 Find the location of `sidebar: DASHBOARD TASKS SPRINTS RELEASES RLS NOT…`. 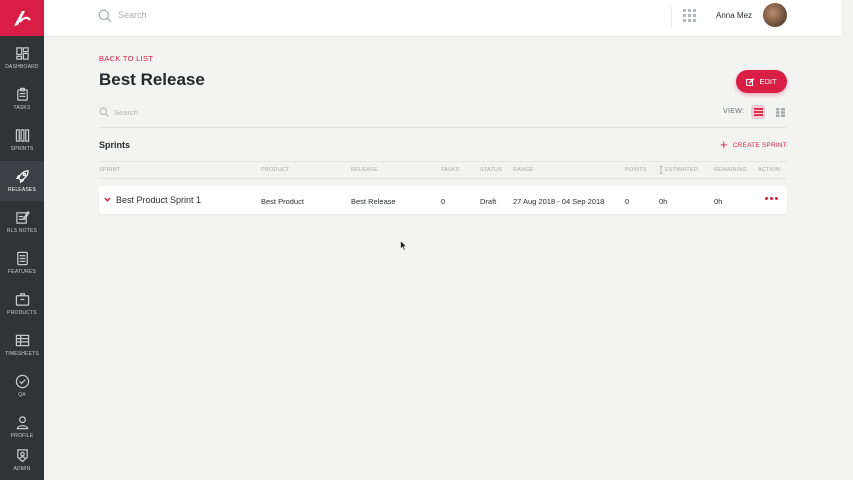

sidebar: DASHBOARD TASKS SPRINTS RELEASES RLS NOT… is located at coordinates (22, 240).